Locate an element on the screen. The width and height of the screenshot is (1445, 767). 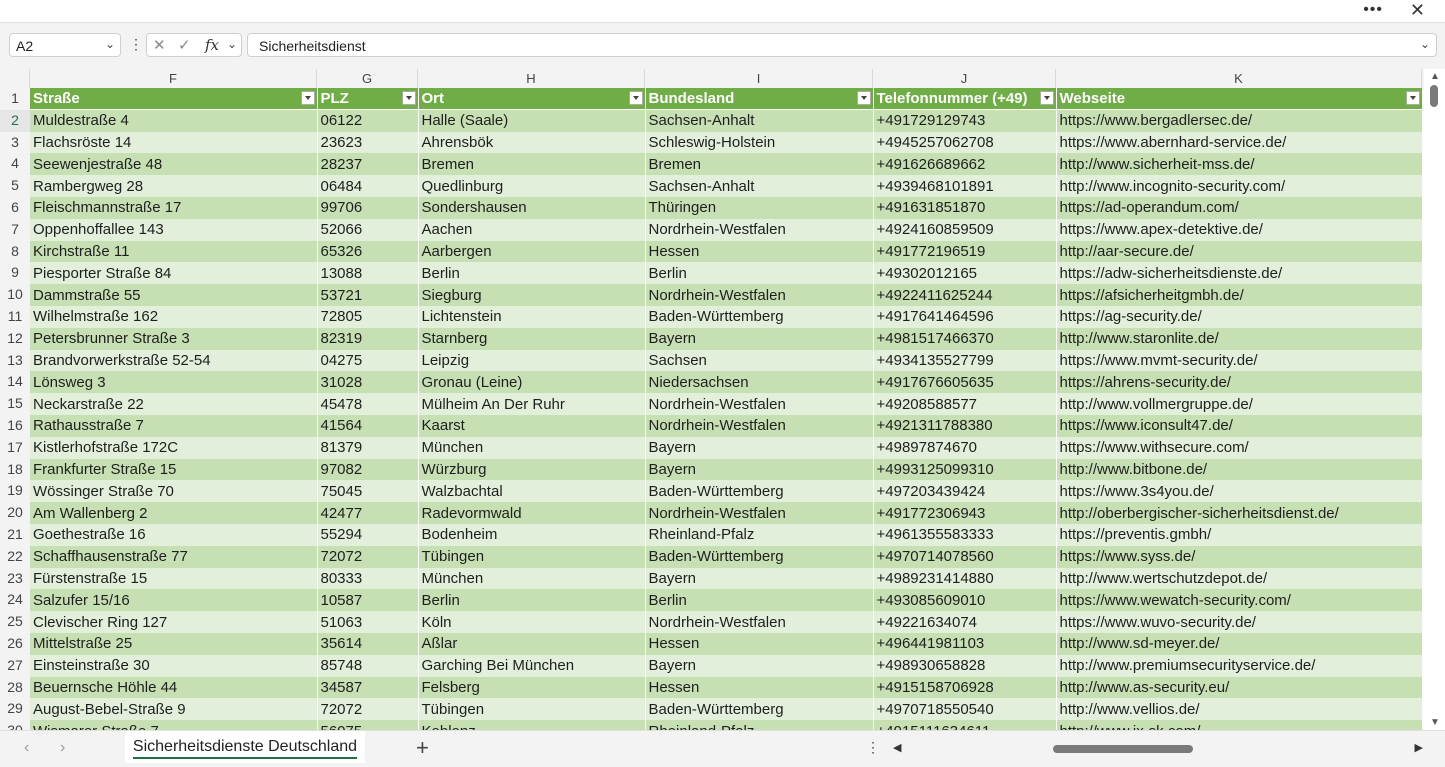
table-cell: http://www.as-security.eu/ is located at coordinates (1239, 687).